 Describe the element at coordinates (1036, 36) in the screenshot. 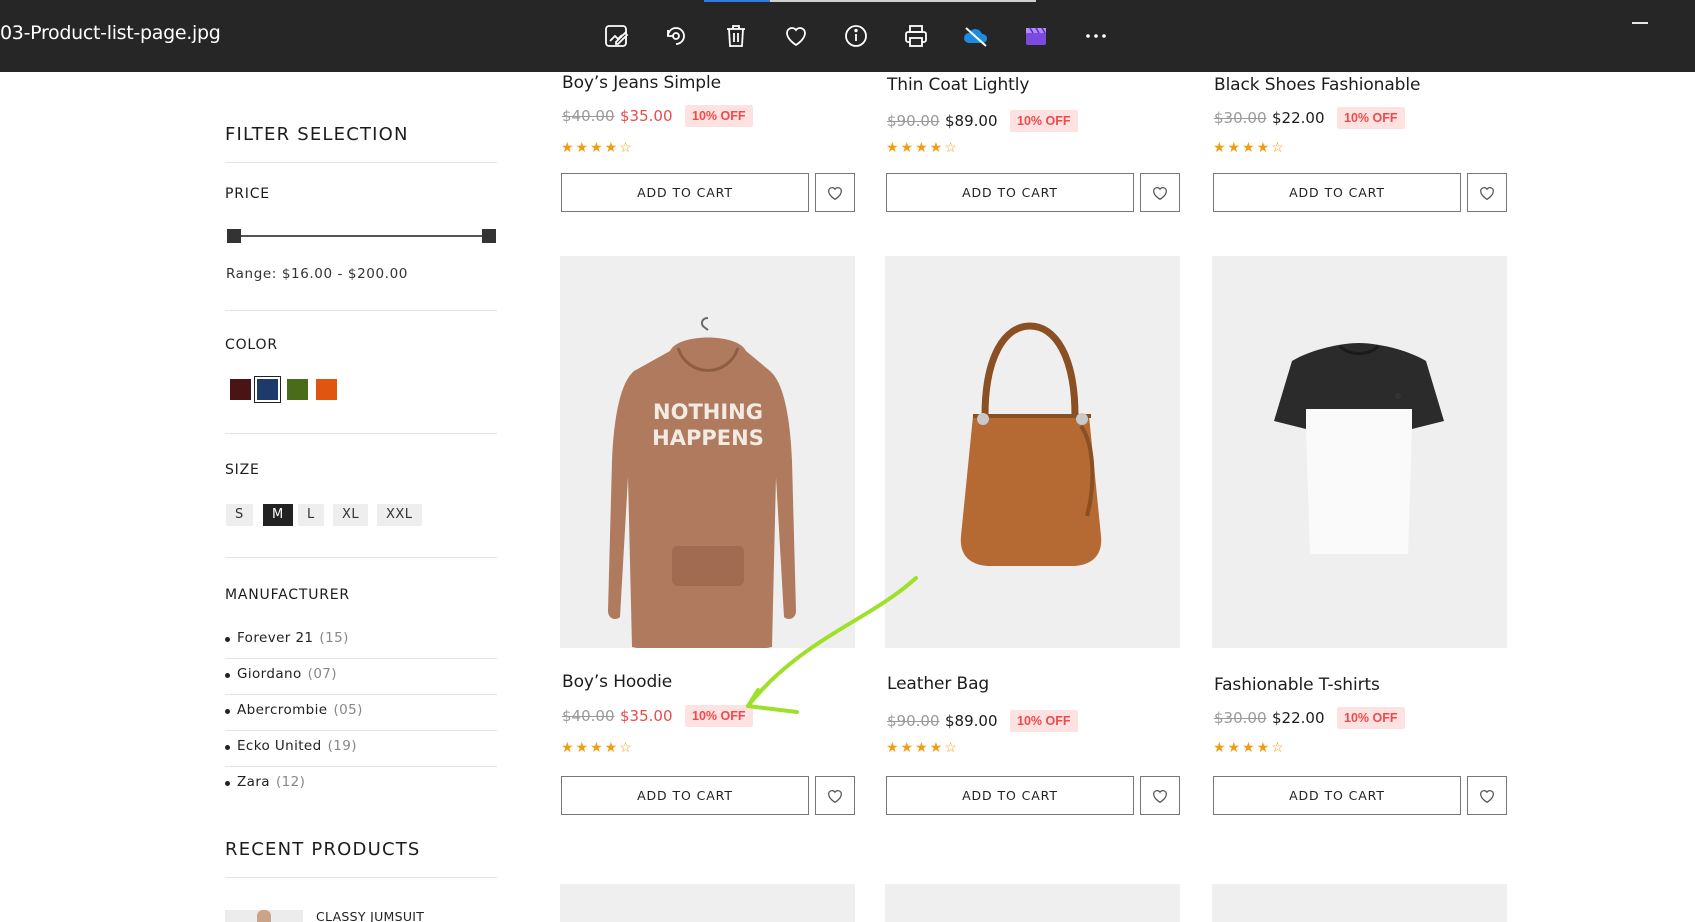

I see `clipchamp-icon` at that location.